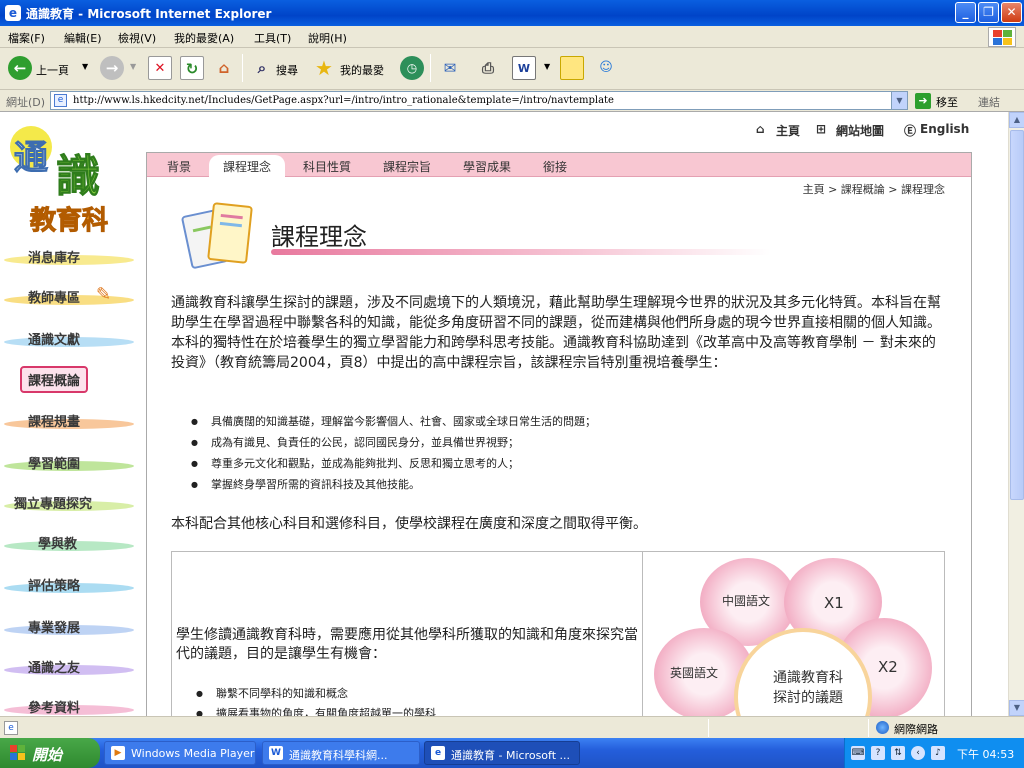 This screenshot has width=1024, height=768. I want to click on forward-icon: →, so click(112, 68).